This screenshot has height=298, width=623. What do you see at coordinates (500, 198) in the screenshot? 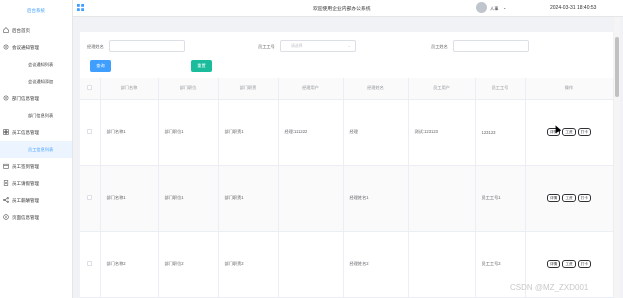
I see `table-cell: 员工工号1` at bounding box center [500, 198].